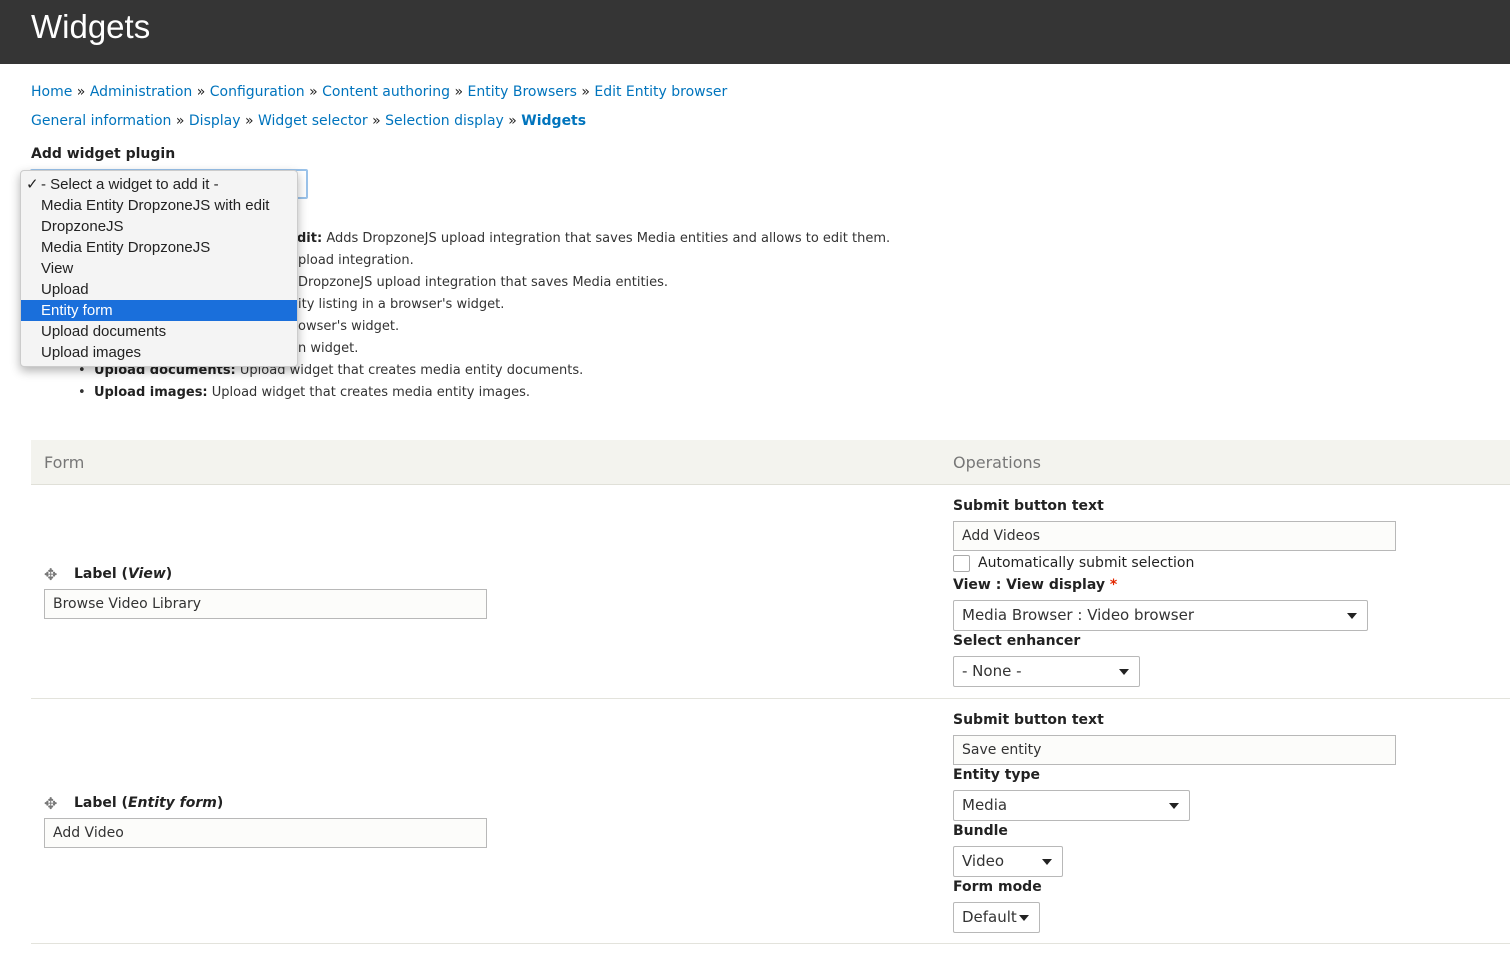 The height and width of the screenshot is (953, 1510). I want to click on form-mode-select: Default, so click(996, 917).